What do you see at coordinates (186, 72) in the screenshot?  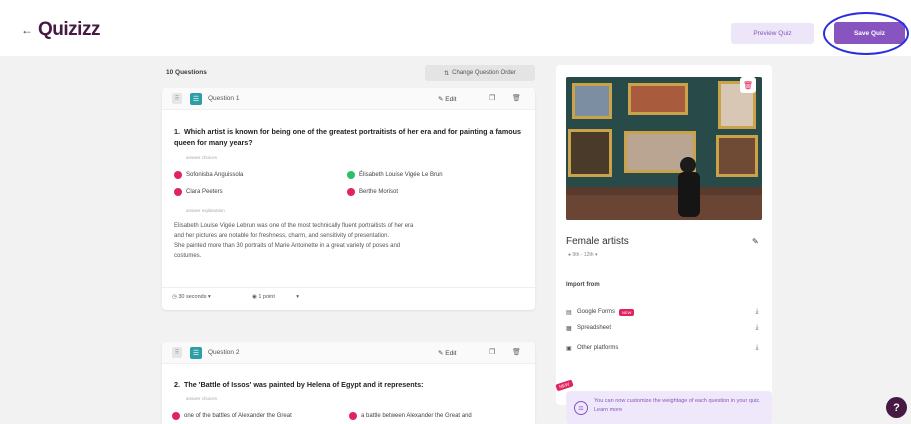 I see `question-count: 10 Questions` at bounding box center [186, 72].